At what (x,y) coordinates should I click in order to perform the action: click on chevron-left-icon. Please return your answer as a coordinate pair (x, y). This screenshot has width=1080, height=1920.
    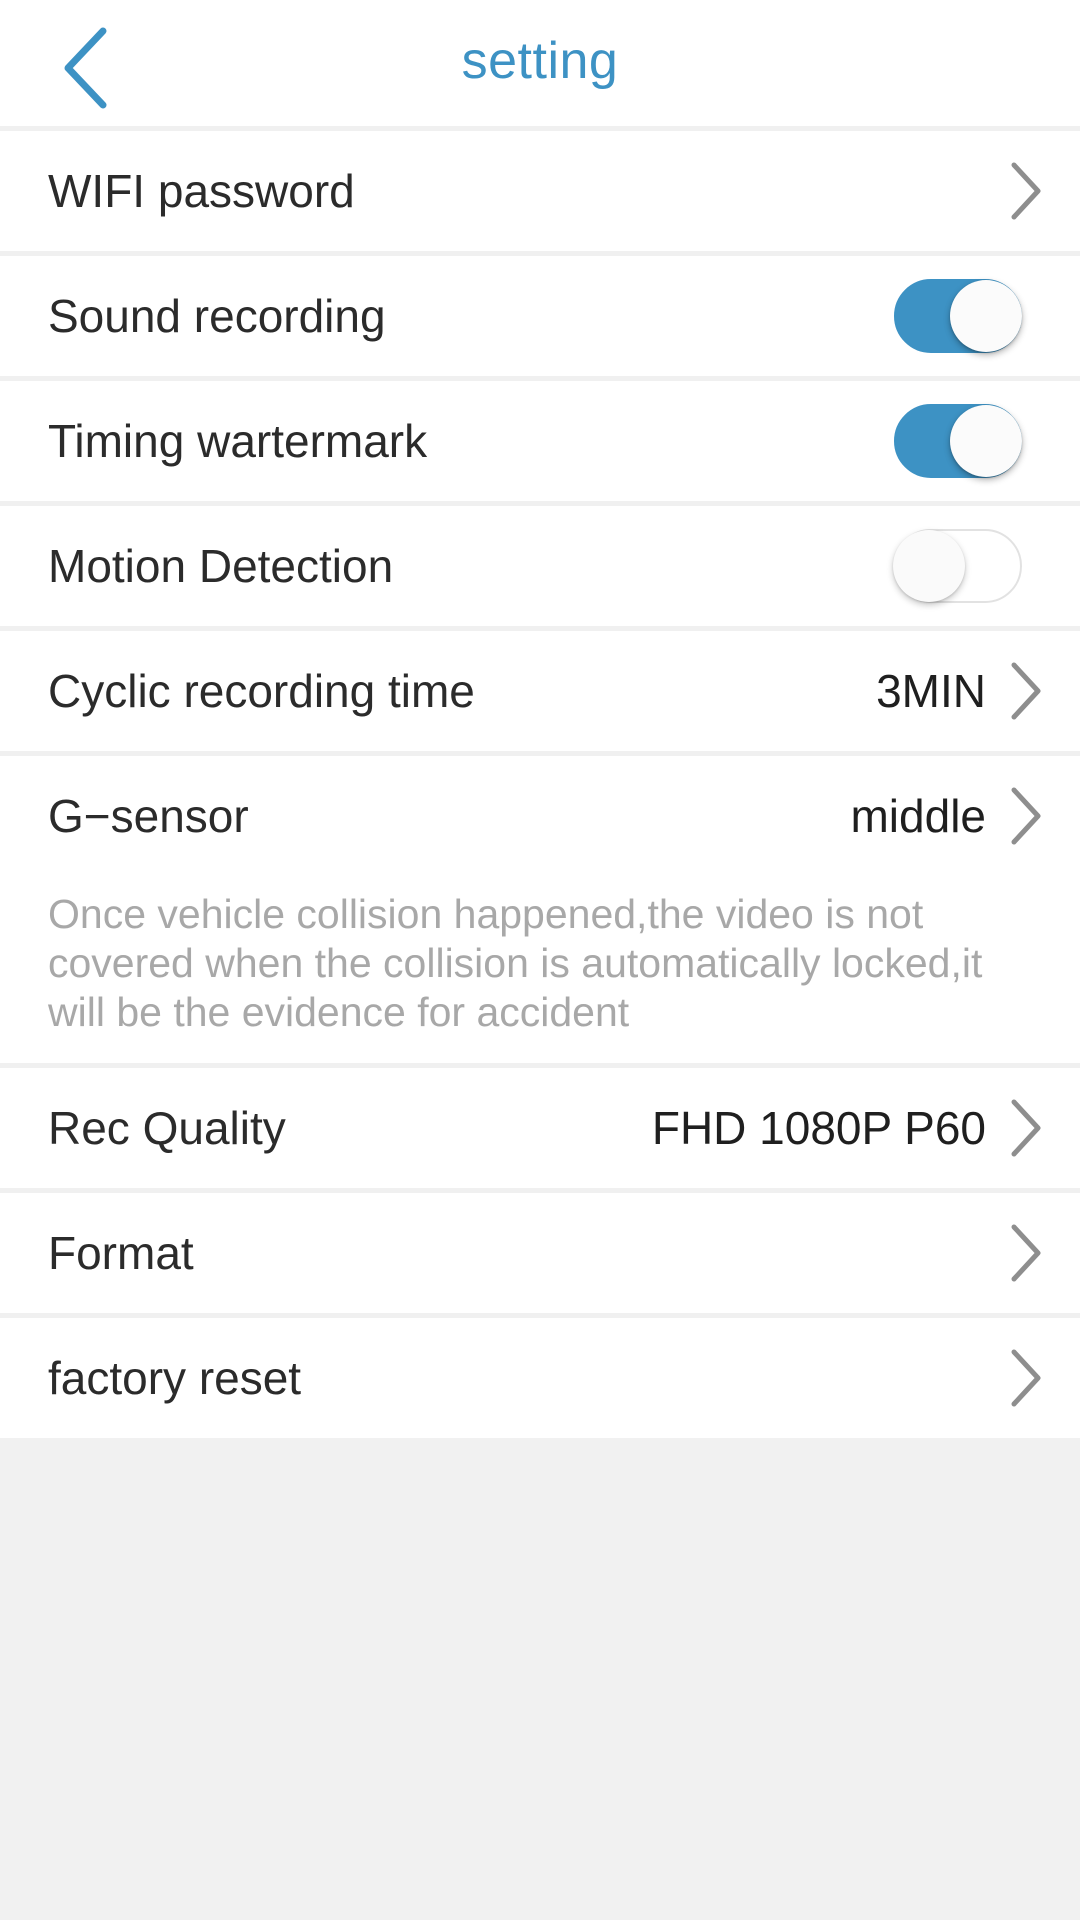
    Looking at the image, I should click on (84, 68).